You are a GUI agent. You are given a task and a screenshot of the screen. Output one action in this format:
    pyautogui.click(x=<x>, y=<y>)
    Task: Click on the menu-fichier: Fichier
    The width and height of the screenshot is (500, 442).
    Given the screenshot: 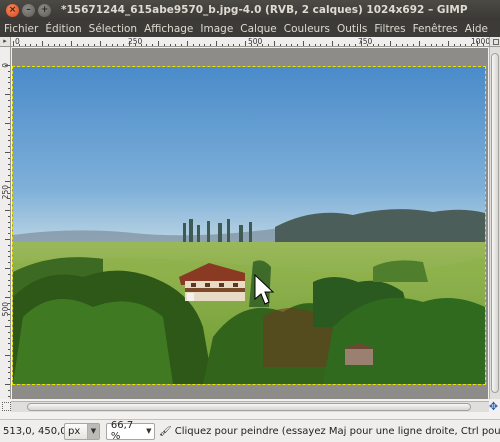 What is the action you would take?
    pyautogui.click(x=21, y=29)
    